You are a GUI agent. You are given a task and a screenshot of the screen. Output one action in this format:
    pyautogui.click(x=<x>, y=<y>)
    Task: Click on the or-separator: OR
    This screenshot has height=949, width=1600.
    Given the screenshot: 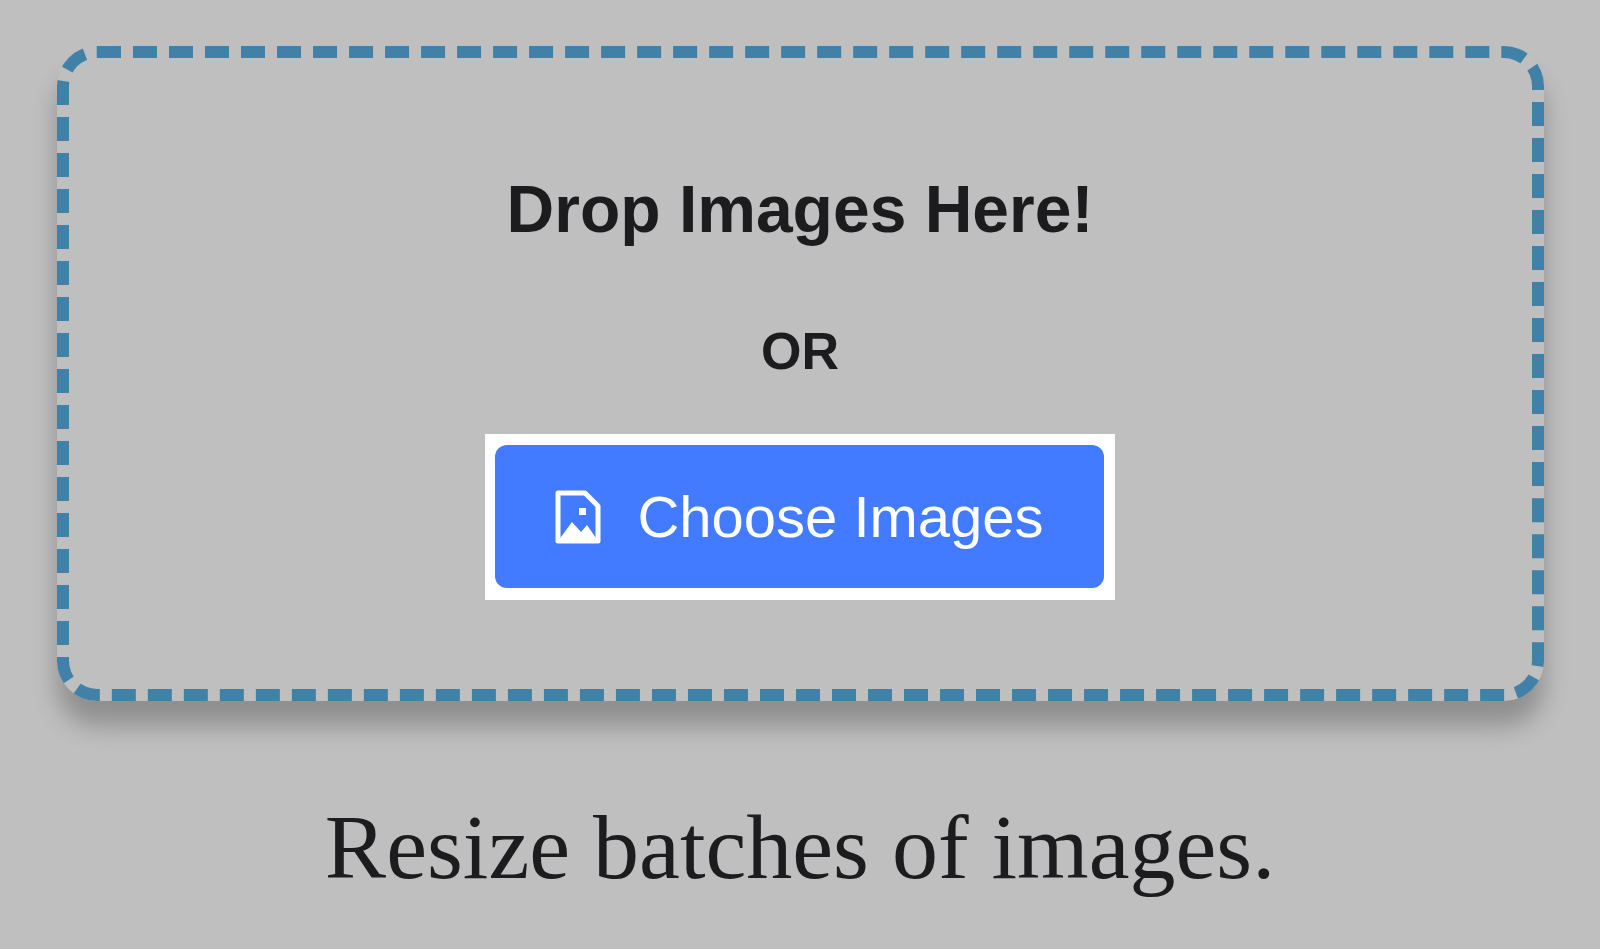 What is the action you would take?
    pyautogui.click(x=800, y=351)
    